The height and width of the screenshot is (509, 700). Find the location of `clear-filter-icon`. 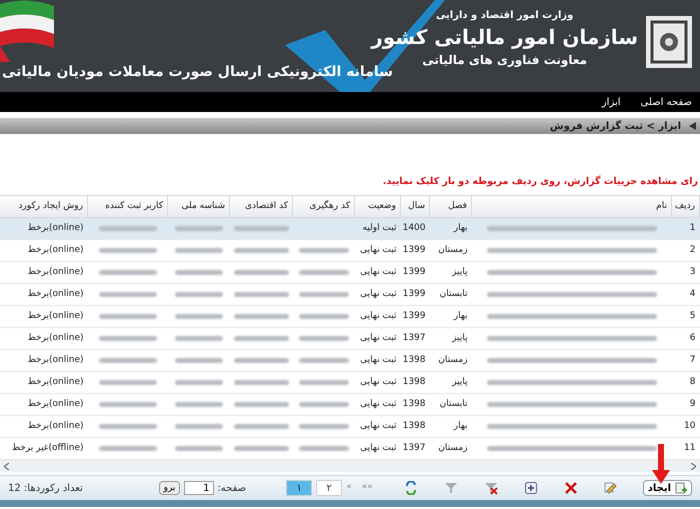

clear-filter-icon is located at coordinates (491, 488).